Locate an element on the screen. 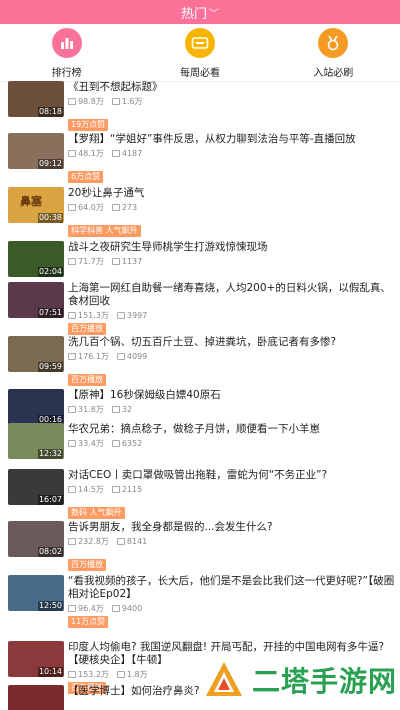 The image size is (400, 710). video-thumbnail: 12:32 is located at coordinates (36, 441).